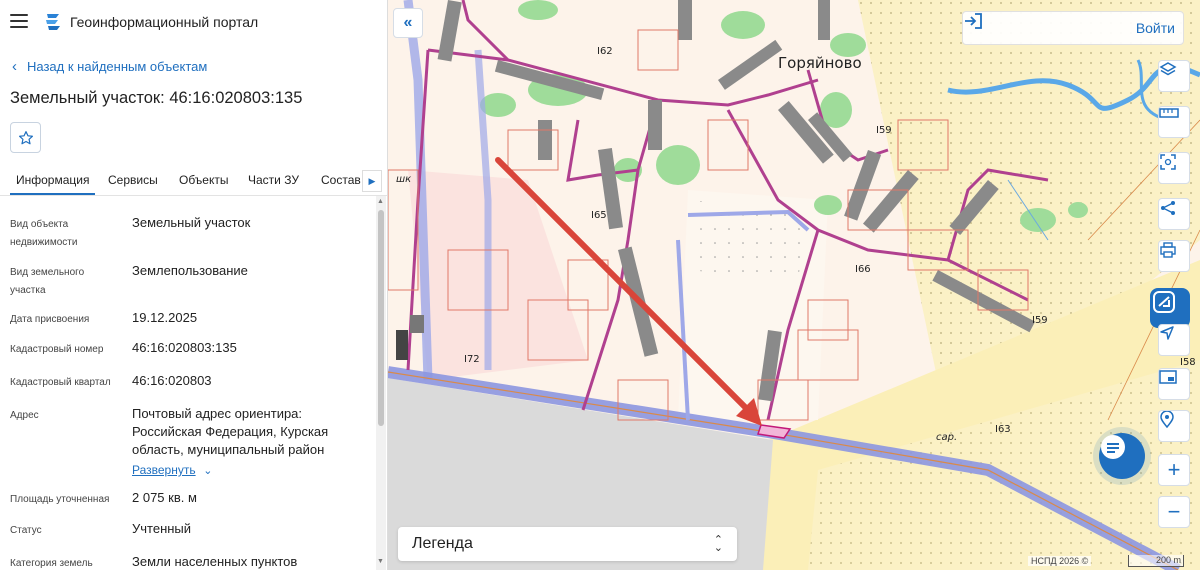 The height and width of the screenshot is (570, 1200). Describe the element at coordinates (14, 66) in the screenshot. I see `chevron-left-icon: ‹` at that location.